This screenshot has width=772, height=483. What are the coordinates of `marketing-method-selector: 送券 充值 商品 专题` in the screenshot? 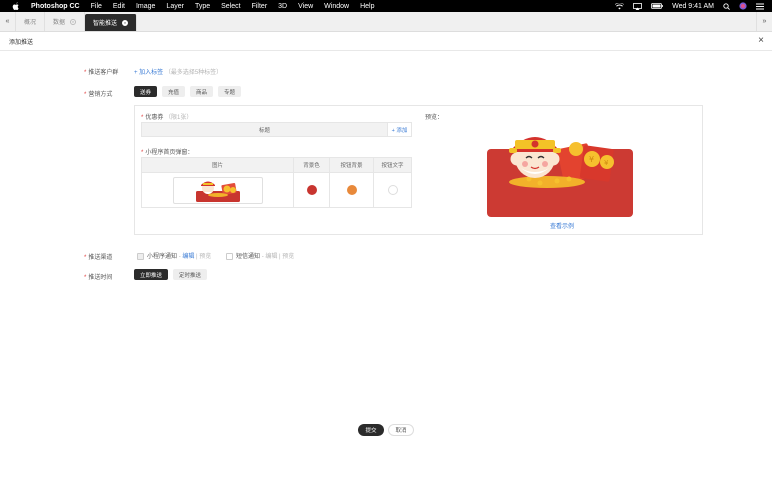 It's located at (188, 91).